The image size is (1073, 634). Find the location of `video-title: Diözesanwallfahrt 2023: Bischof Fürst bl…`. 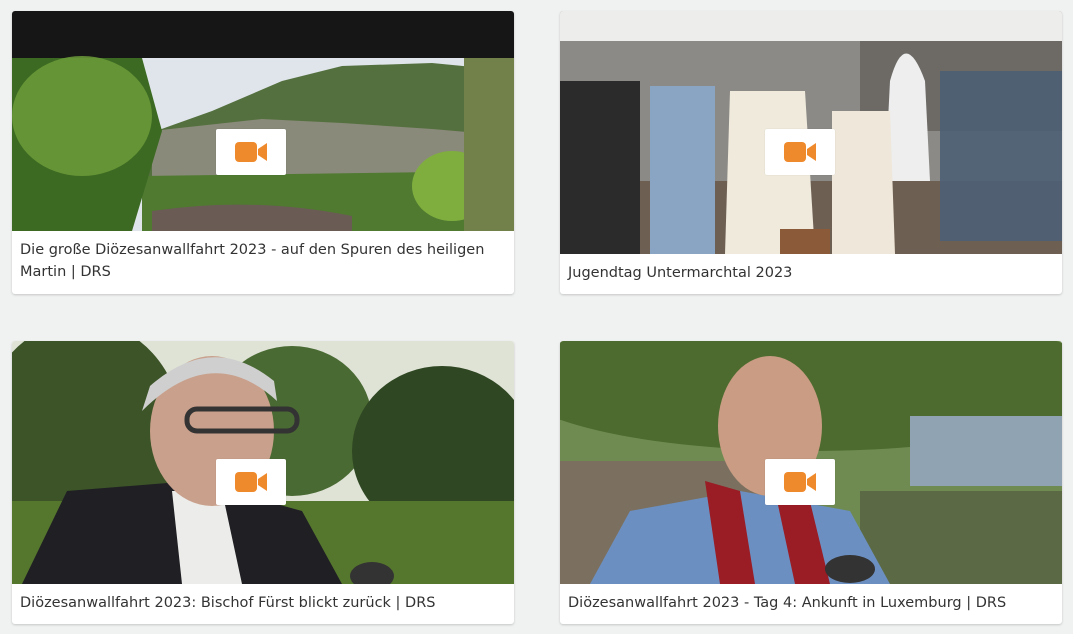

video-title: Diözesanwallfahrt 2023: Bischof Fürst bl… is located at coordinates (263, 603).